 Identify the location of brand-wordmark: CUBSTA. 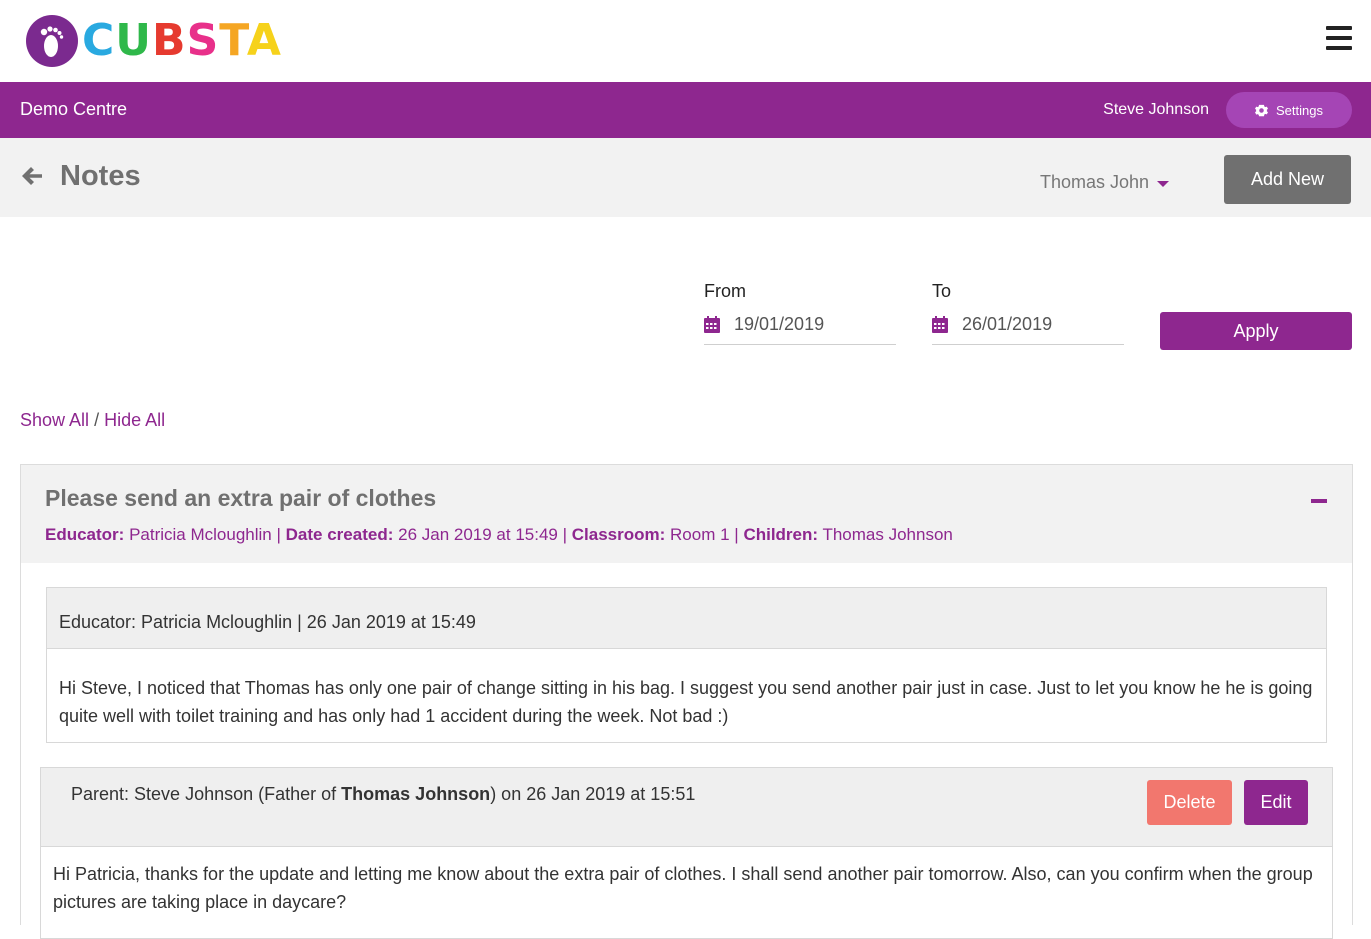
(182, 41).